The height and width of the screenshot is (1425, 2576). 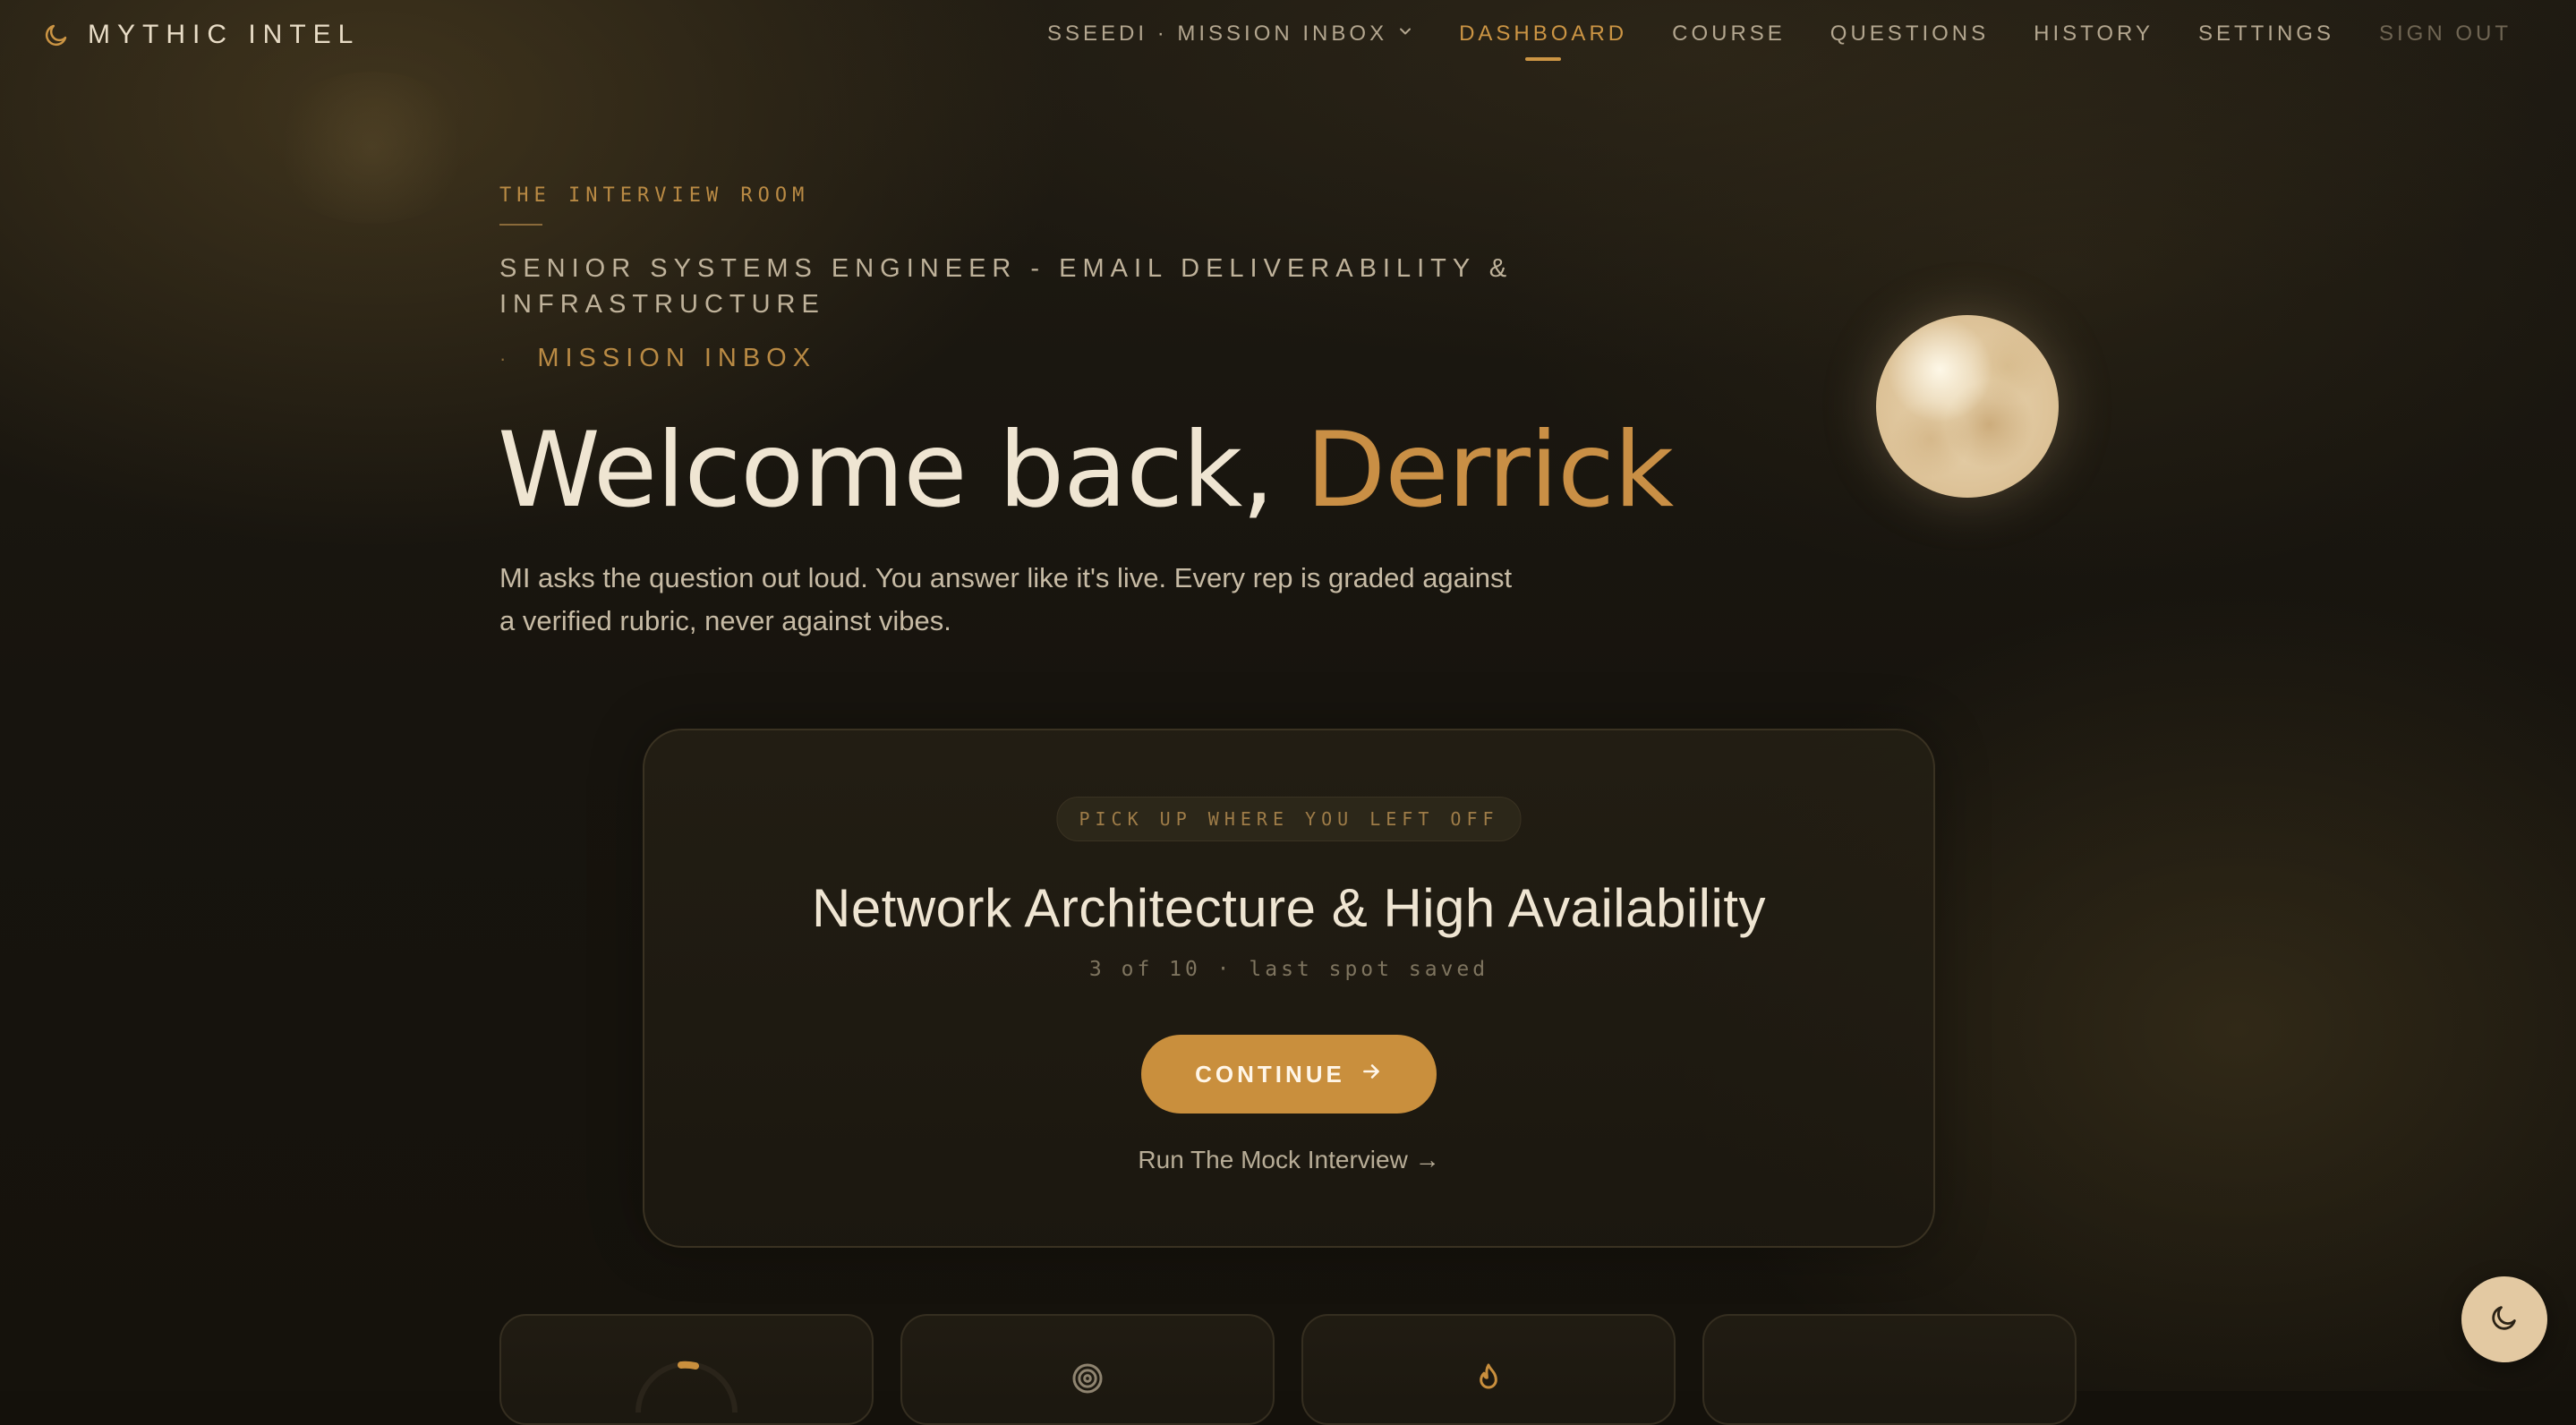 I want to click on theme-toggle-button, so click(x=2504, y=1319).